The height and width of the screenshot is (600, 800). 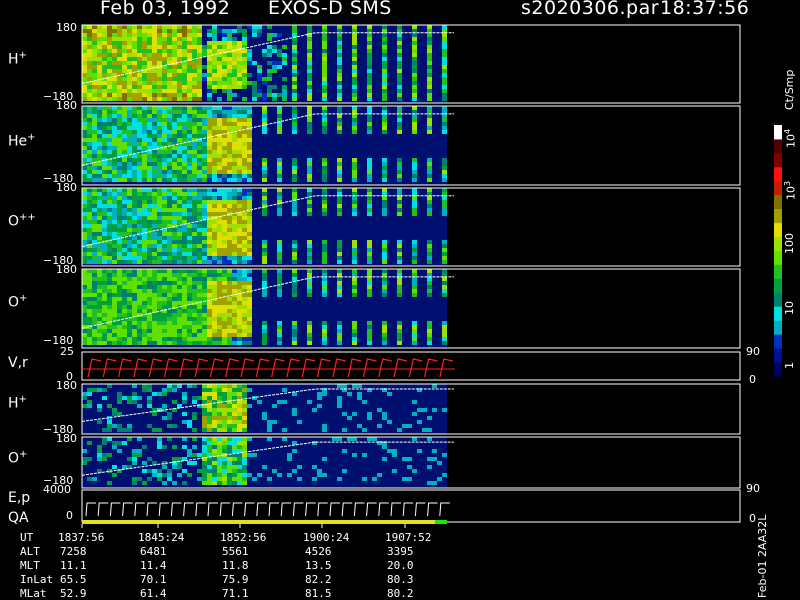 What do you see at coordinates (18, 518) in the screenshot?
I see `panel-label-qa: QA` at bounding box center [18, 518].